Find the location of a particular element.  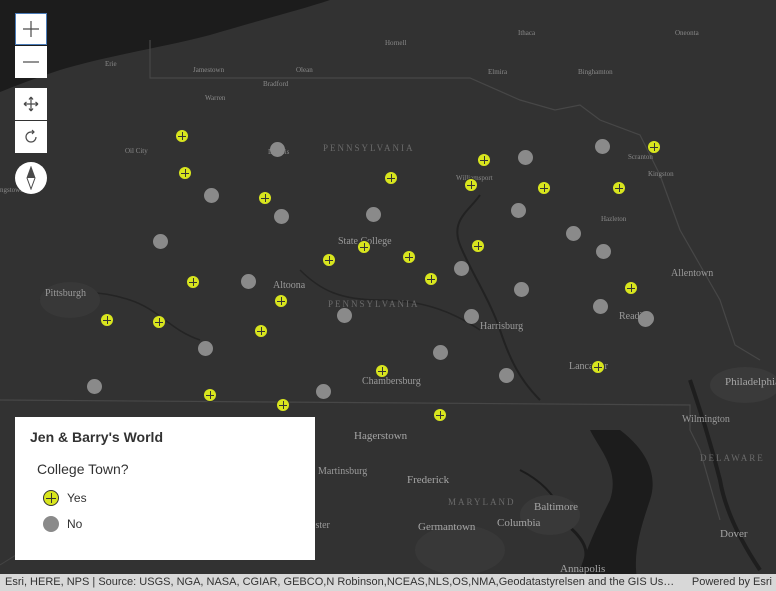

place-label-warren: Warren is located at coordinates (215, 98).